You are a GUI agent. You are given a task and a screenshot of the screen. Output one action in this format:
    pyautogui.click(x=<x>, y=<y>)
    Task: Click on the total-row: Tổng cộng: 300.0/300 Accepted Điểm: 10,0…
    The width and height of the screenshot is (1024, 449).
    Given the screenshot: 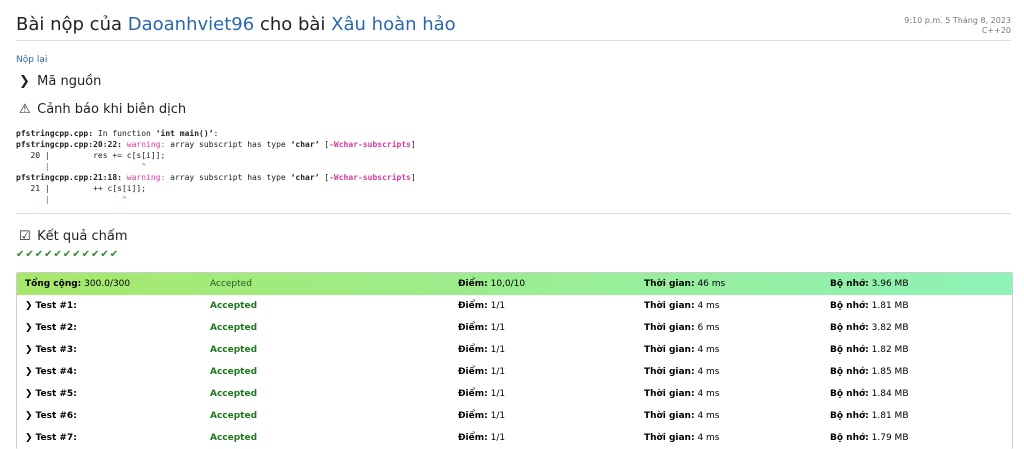 What is the action you would take?
    pyautogui.click(x=514, y=284)
    